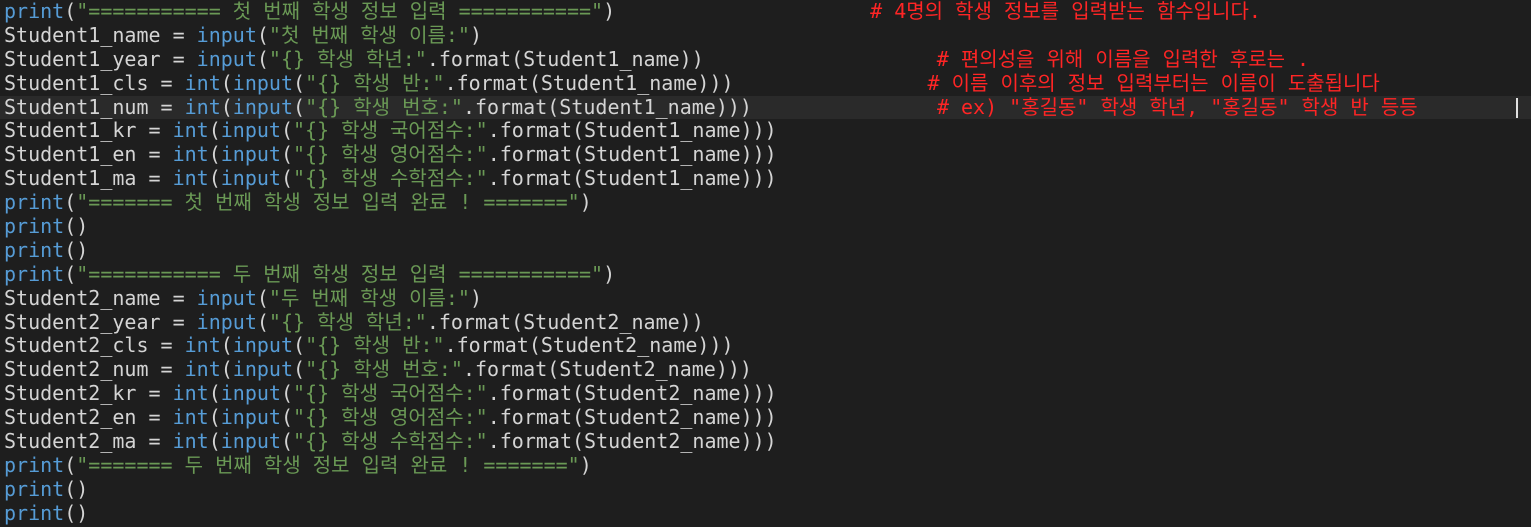 Image resolution: width=1531 pixels, height=527 pixels. What do you see at coordinates (565, 58) in the screenshot?
I see `identifier-token: .format(Student1_name))` at bounding box center [565, 58].